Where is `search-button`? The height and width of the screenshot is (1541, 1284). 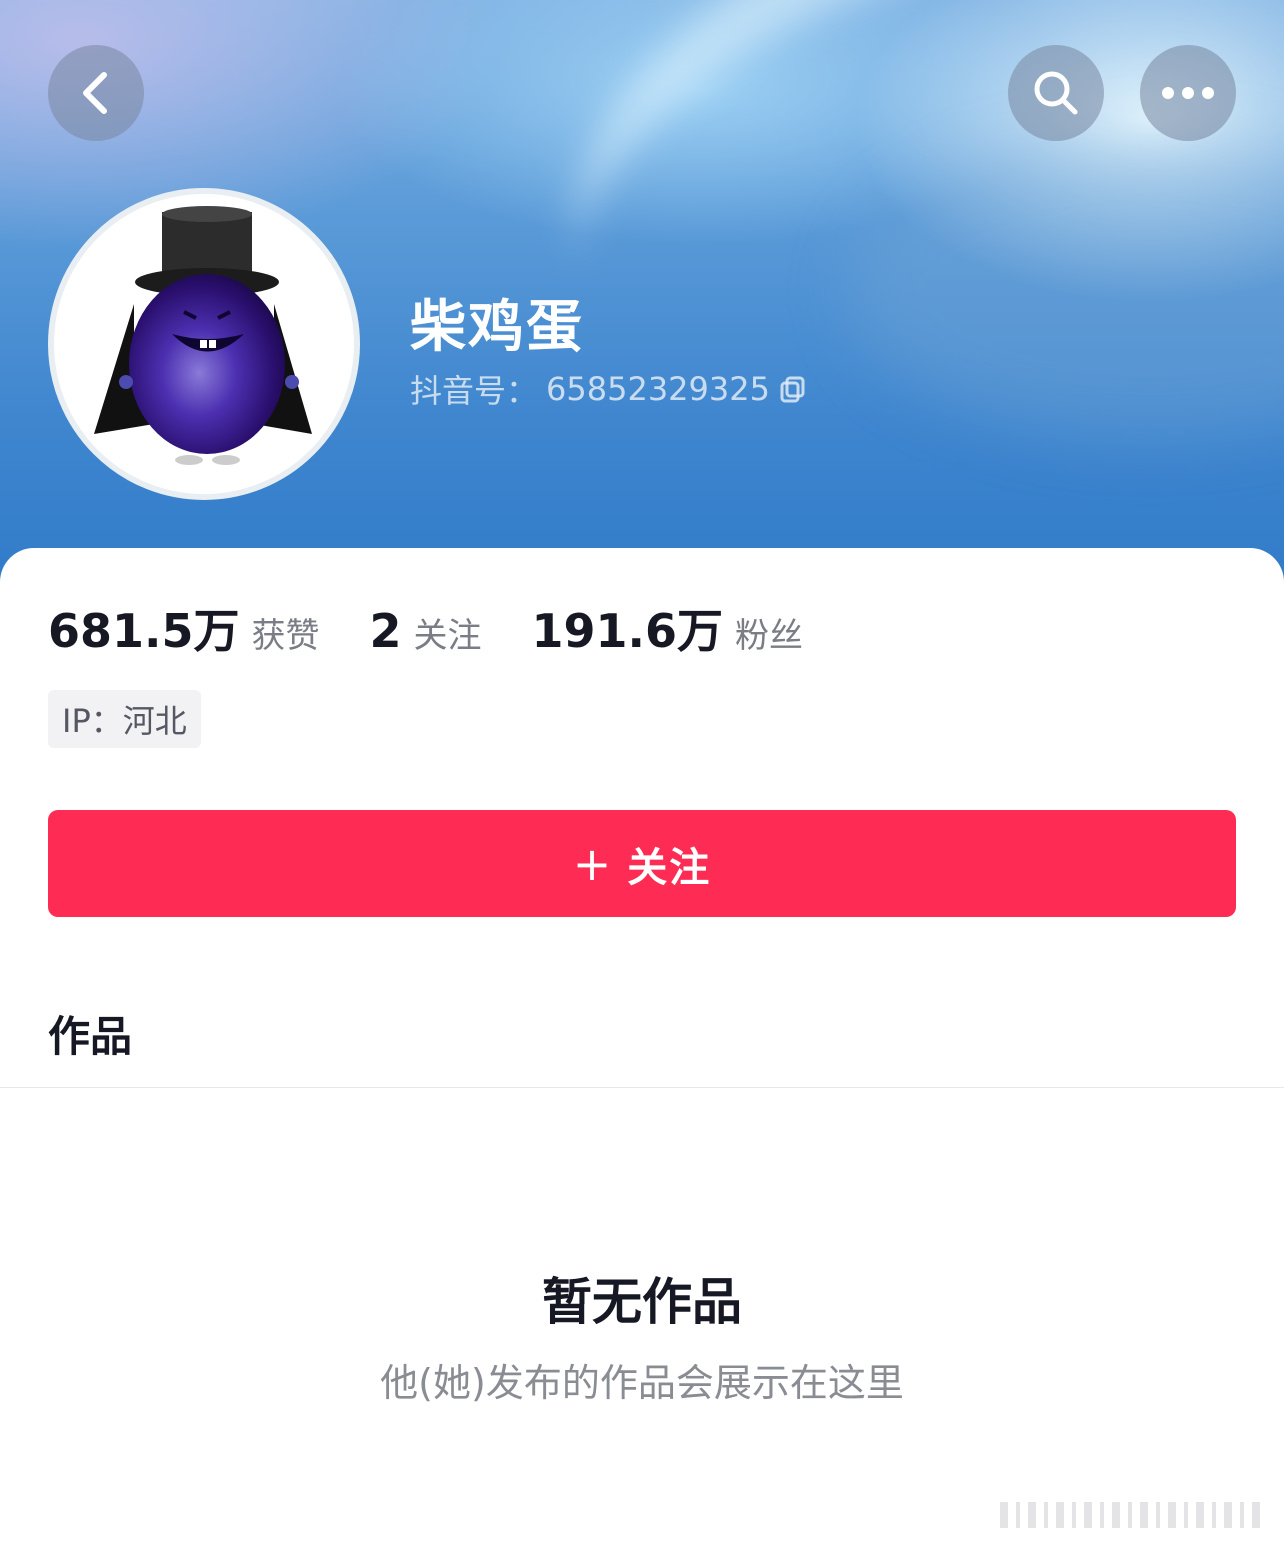
search-button is located at coordinates (1056, 93).